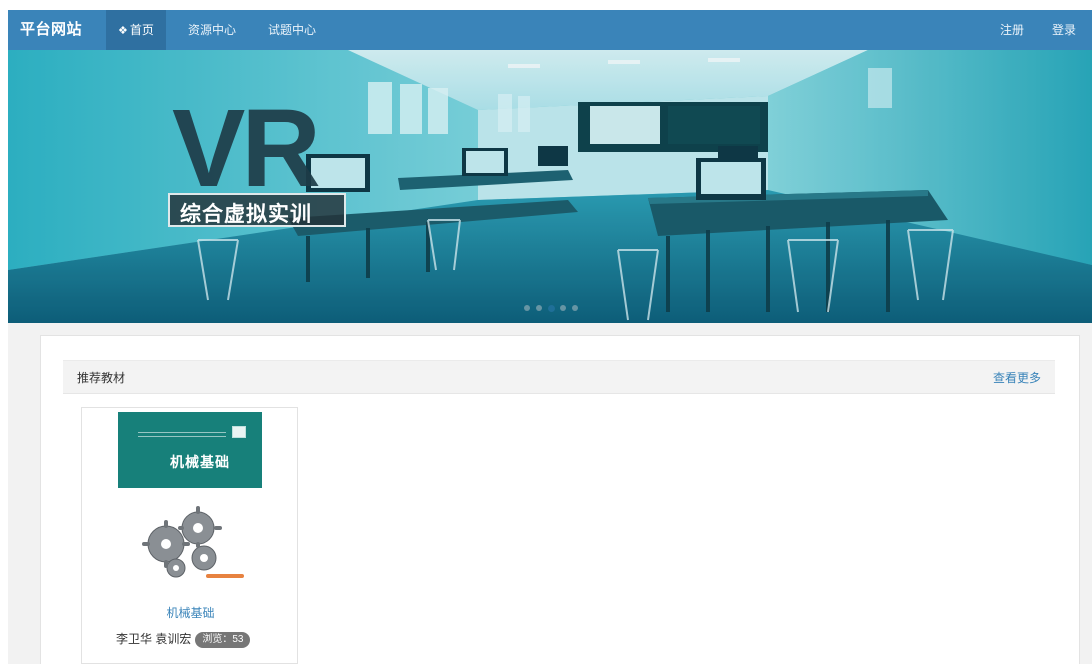  What do you see at coordinates (559, 377) in the screenshot?
I see `section-header: 推荐教材 查看更多` at bounding box center [559, 377].